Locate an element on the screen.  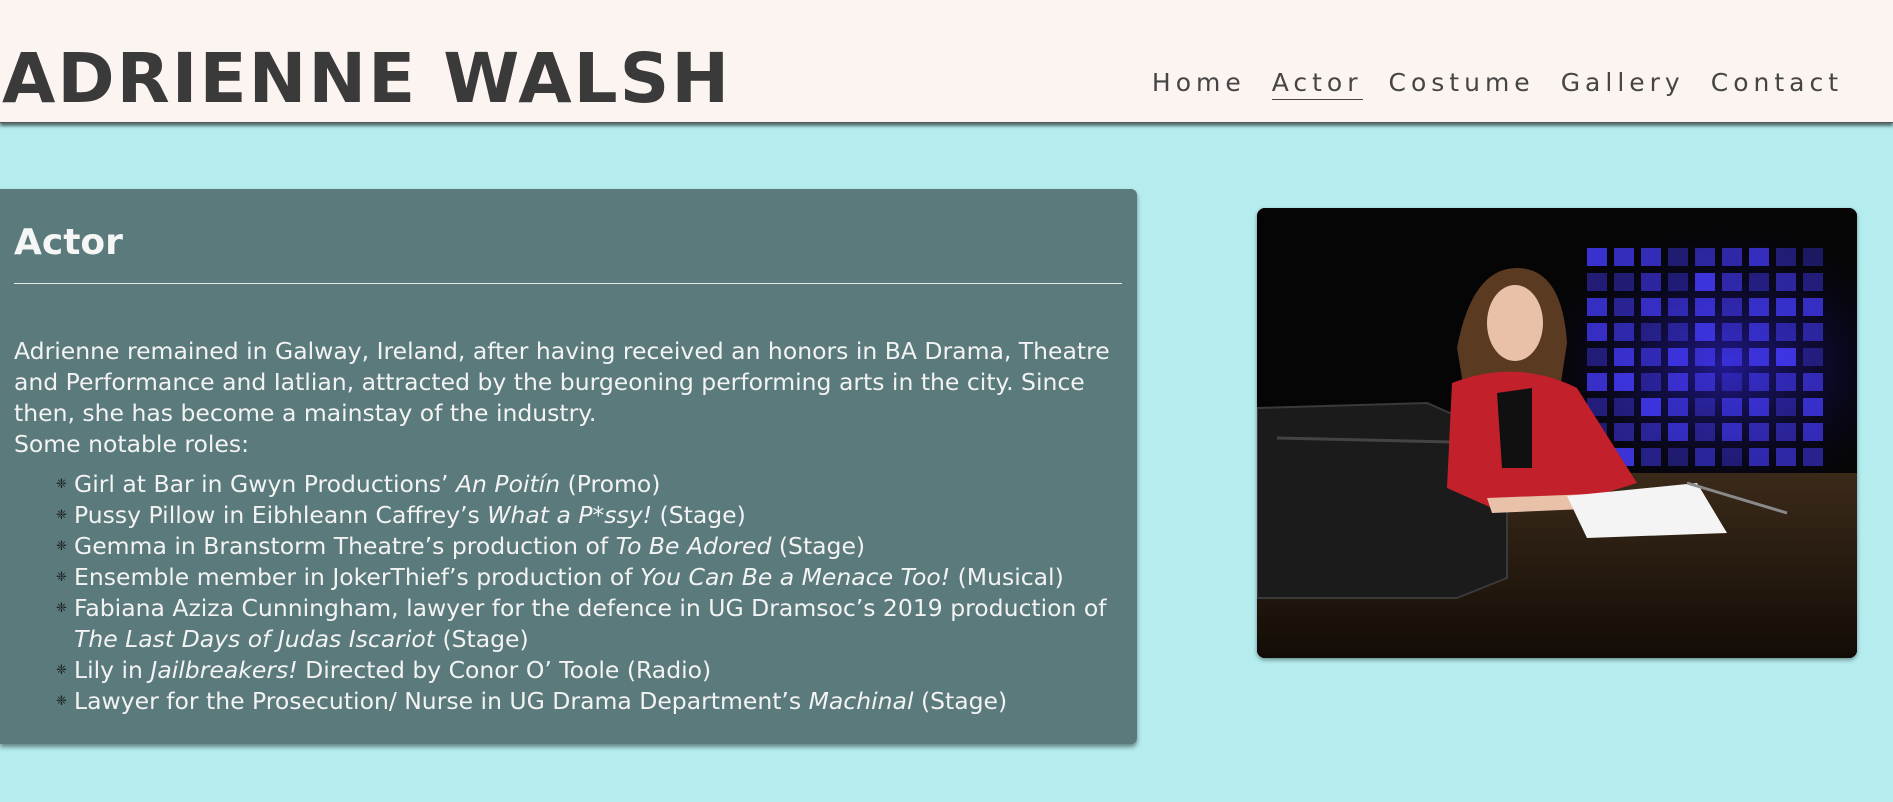
nav-home: Home is located at coordinates (1199, 84).